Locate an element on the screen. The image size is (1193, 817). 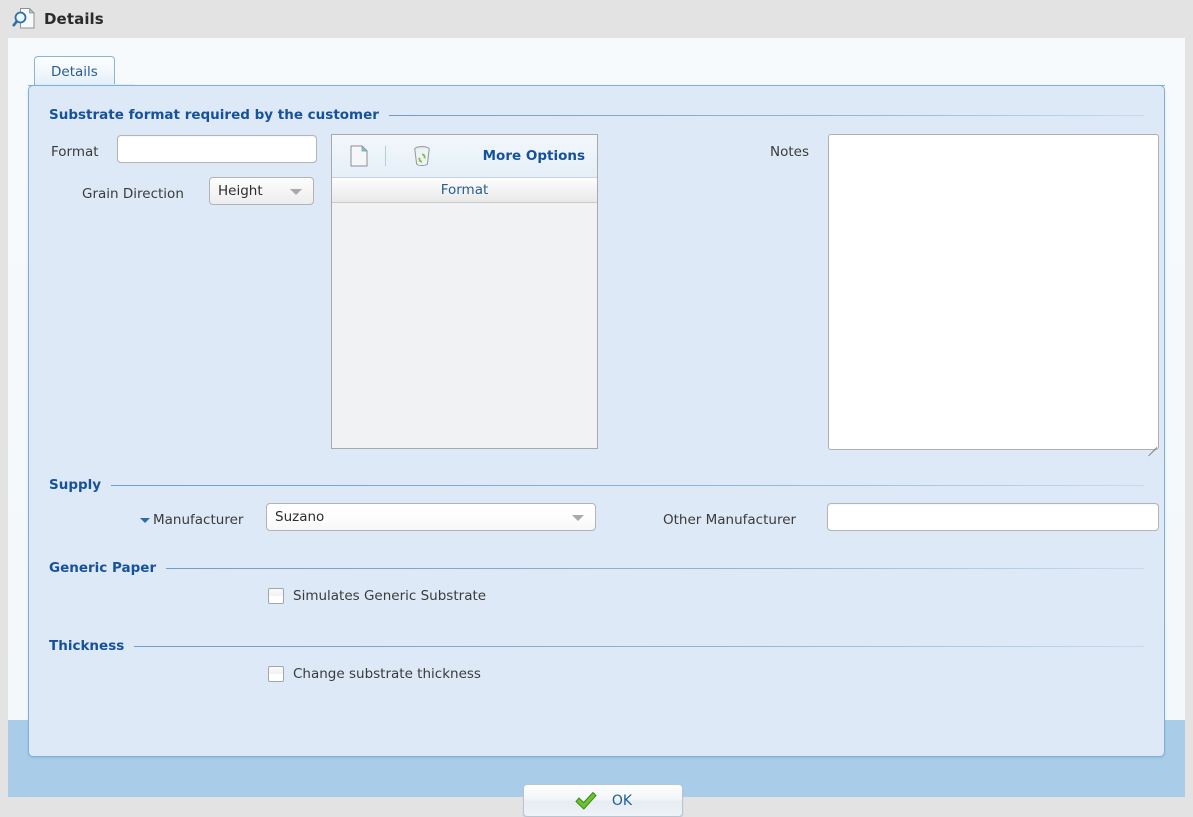
tab-details-label: Details is located at coordinates (74, 71).